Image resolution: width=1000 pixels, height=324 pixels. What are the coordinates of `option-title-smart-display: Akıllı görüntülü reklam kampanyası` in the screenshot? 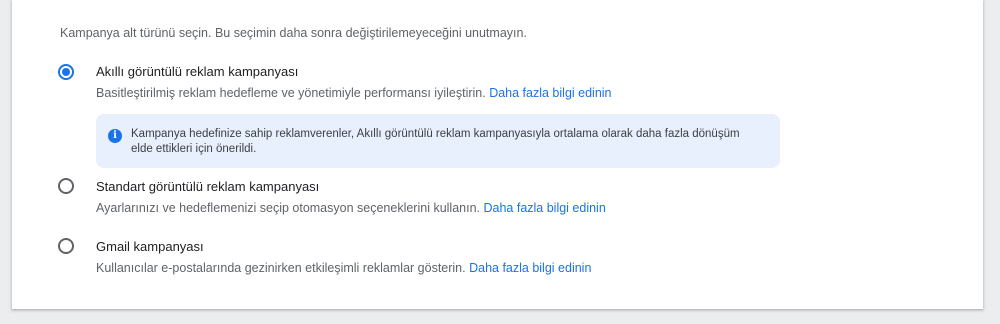 It's located at (197, 71).